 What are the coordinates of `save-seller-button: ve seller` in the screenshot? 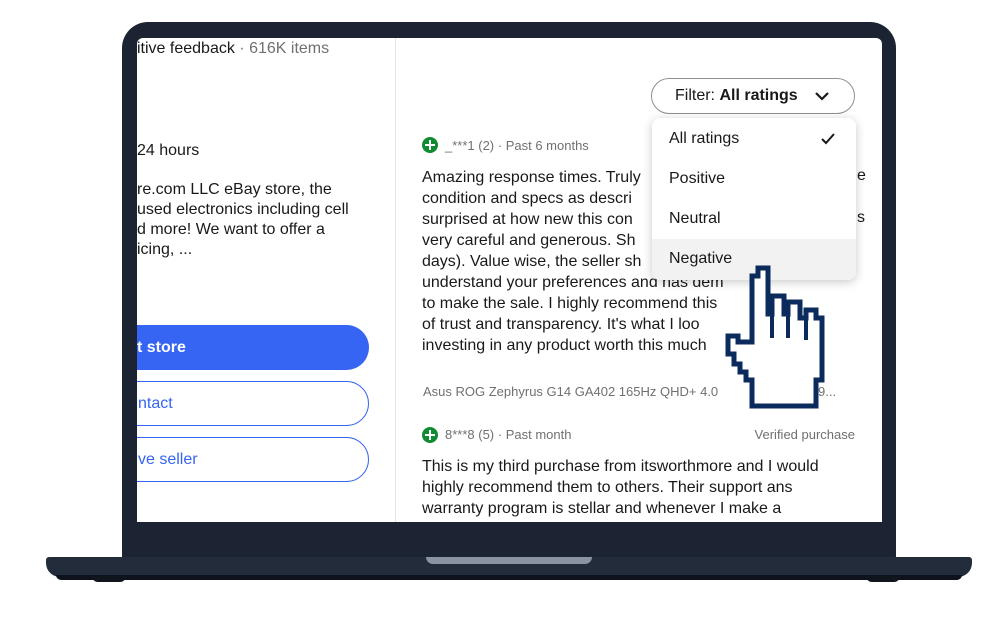 It's located at (253, 459).